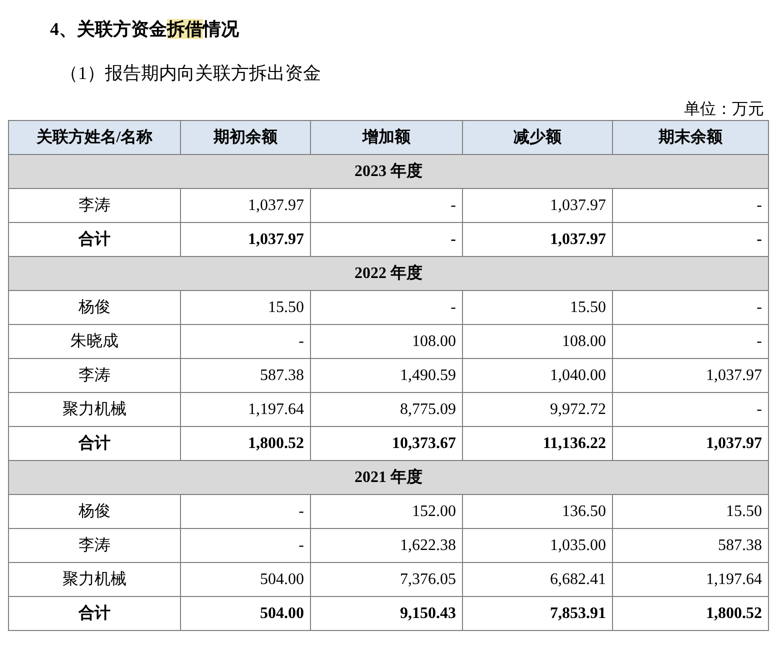 The width and height of the screenshot is (776, 651). What do you see at coordinates (191, 73) in the screenshot?
I see `section-subheading: （1）报告期内向关联方拆出资金` at bounding box center [191, 73].